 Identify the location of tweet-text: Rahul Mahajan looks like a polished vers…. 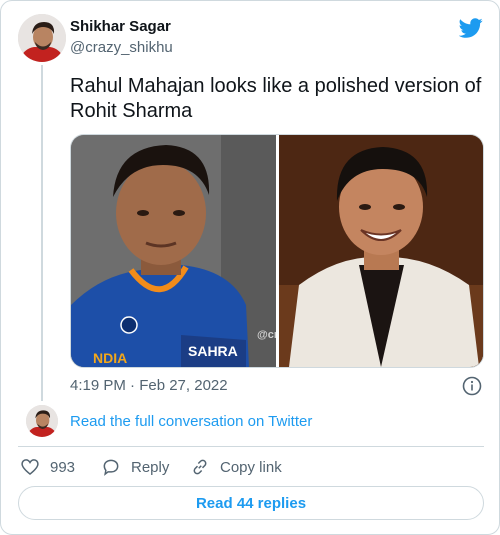
(276, 98).